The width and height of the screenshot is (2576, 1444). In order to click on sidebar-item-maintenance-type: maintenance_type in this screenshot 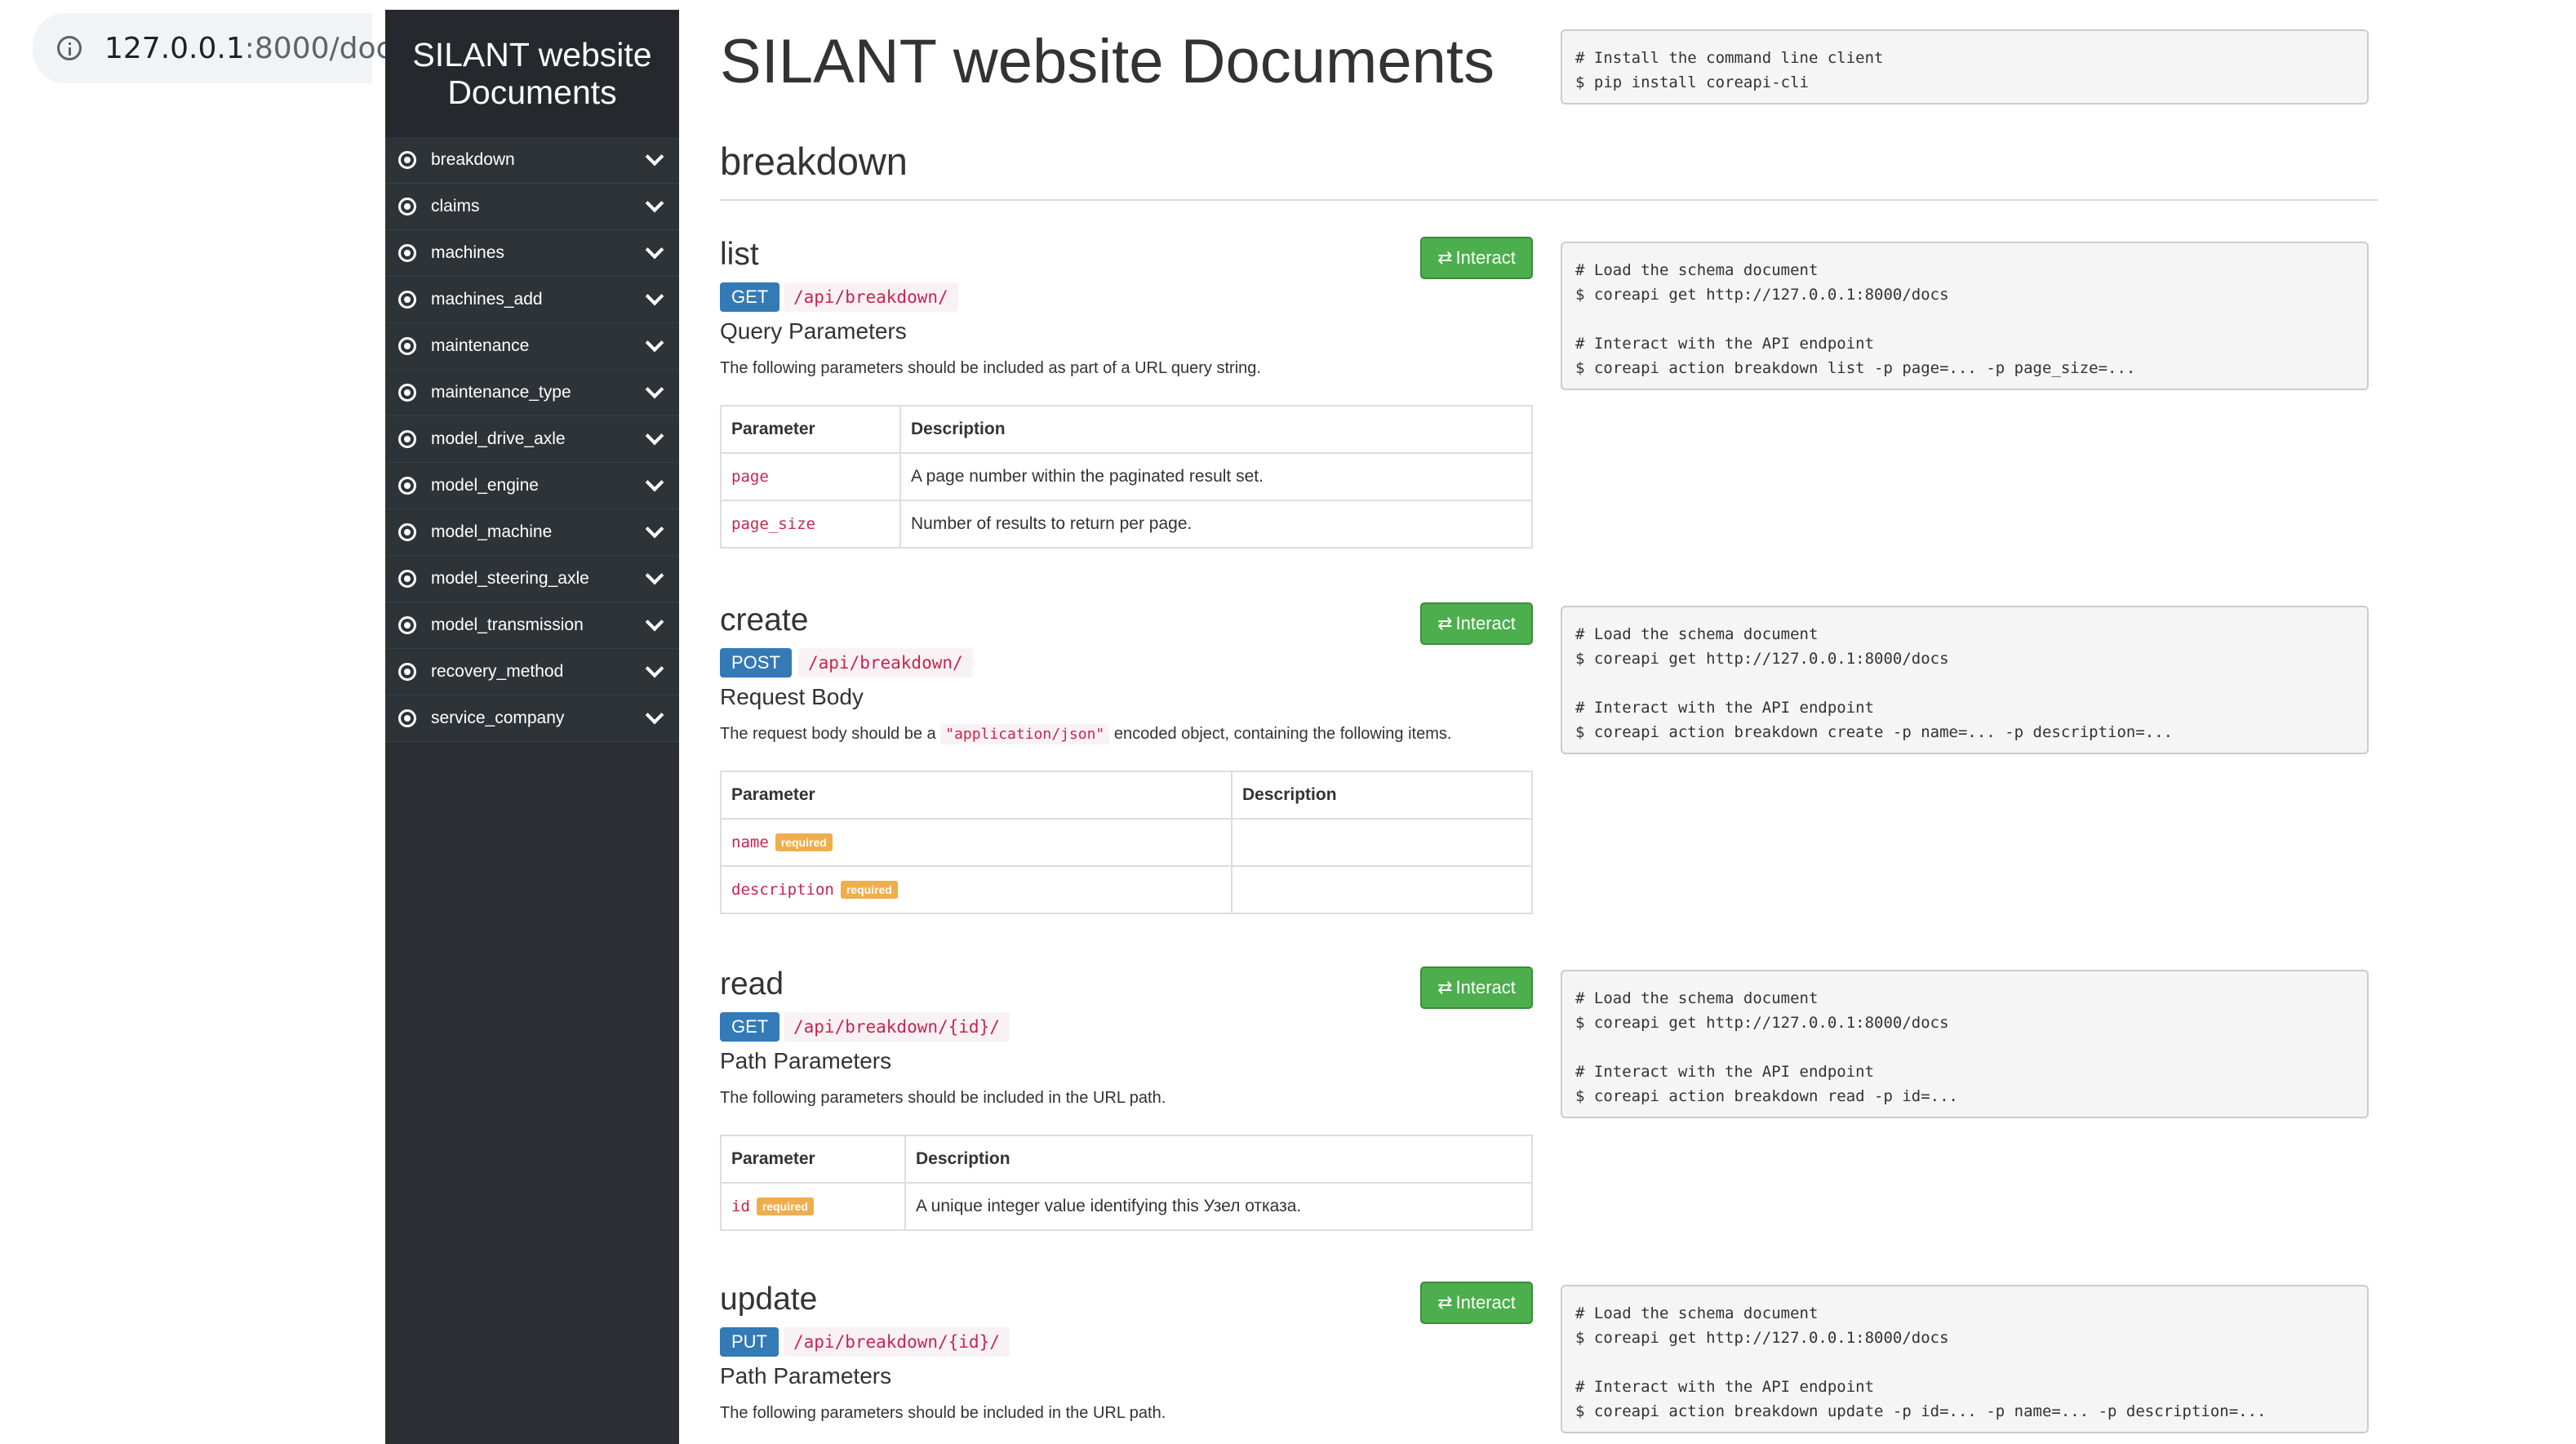, I will do `click(532, 393)`.